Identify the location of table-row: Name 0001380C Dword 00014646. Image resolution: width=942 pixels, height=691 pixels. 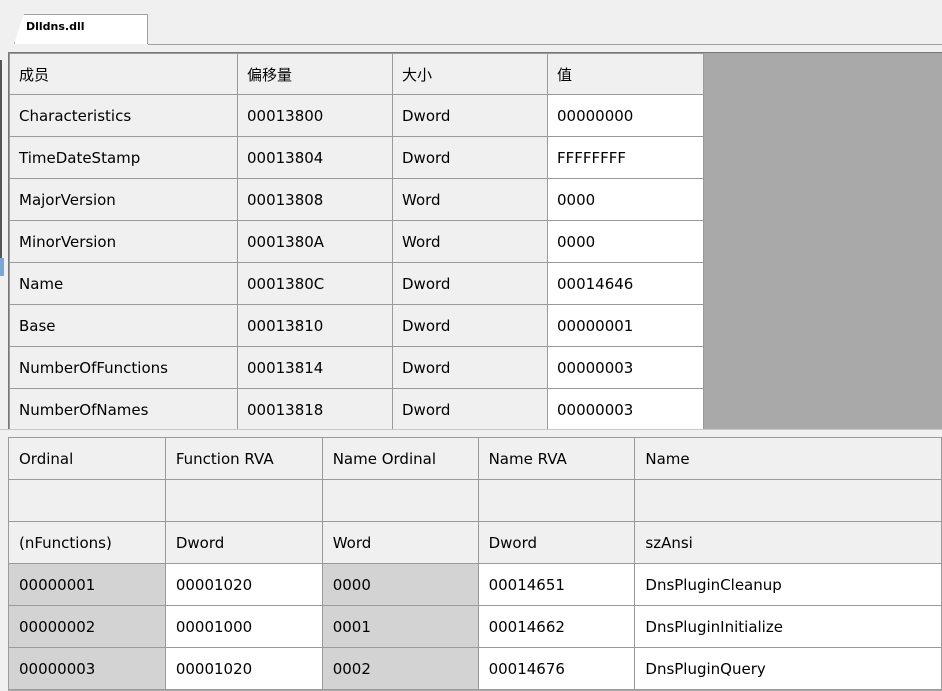
(356, 283).